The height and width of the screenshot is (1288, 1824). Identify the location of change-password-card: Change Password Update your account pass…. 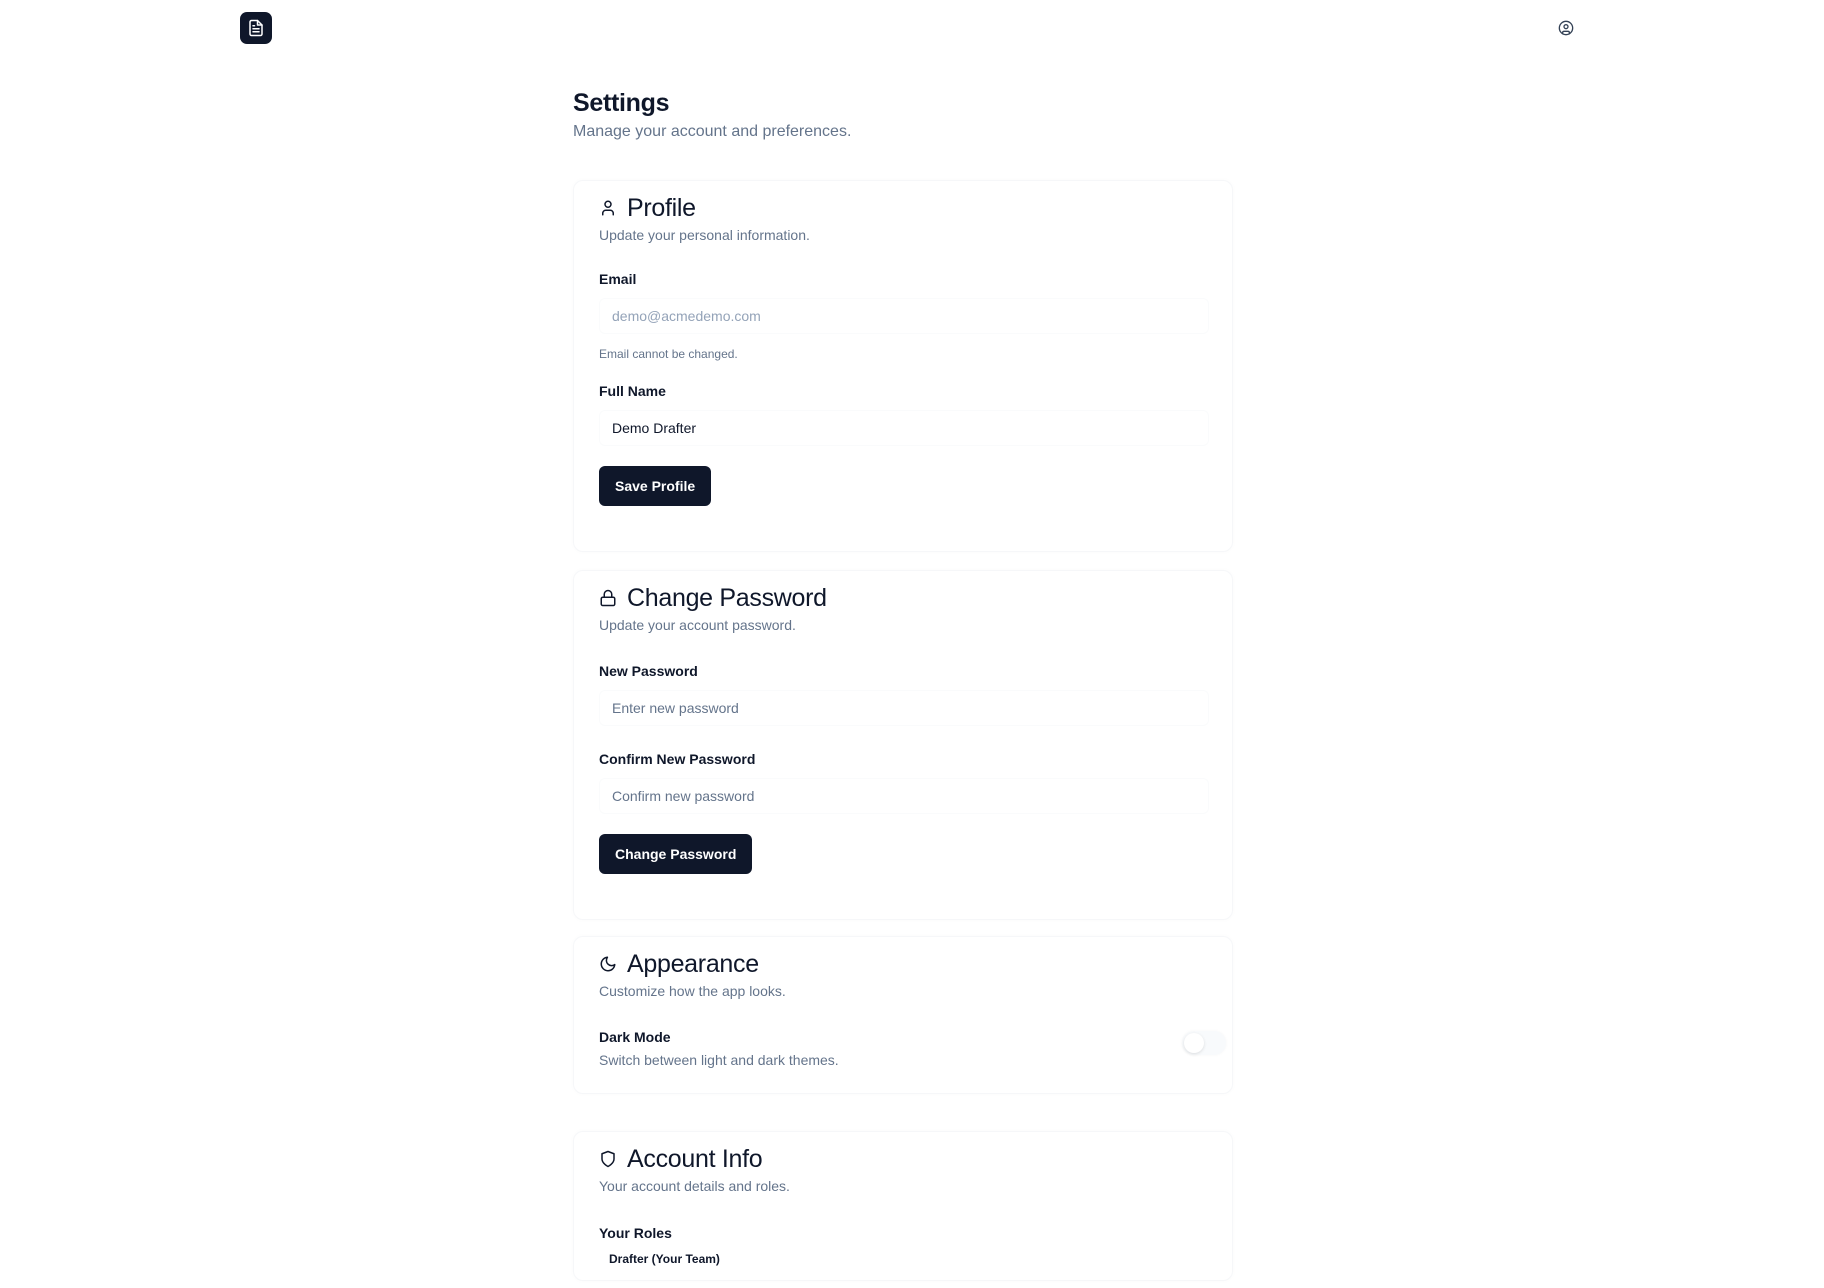
(903, 745).